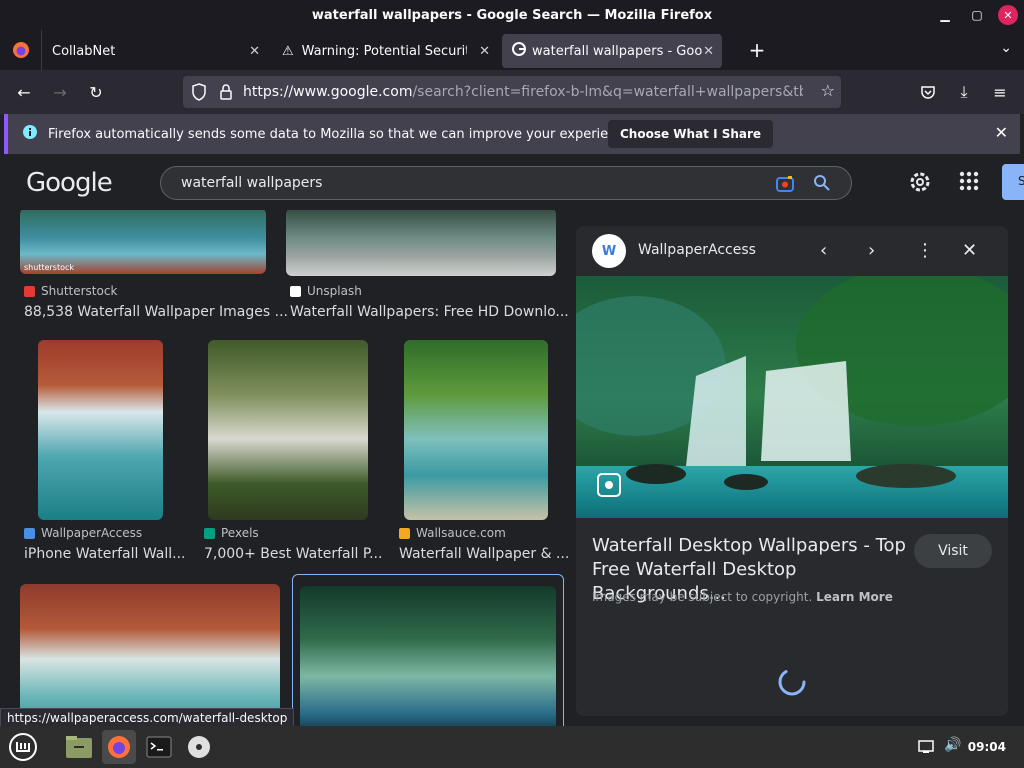 This screenshot has width=1024, height=768. Describe the element at coordinates (288, 51) in the screenshot. I see `warning-icon: ⚠` at that location.